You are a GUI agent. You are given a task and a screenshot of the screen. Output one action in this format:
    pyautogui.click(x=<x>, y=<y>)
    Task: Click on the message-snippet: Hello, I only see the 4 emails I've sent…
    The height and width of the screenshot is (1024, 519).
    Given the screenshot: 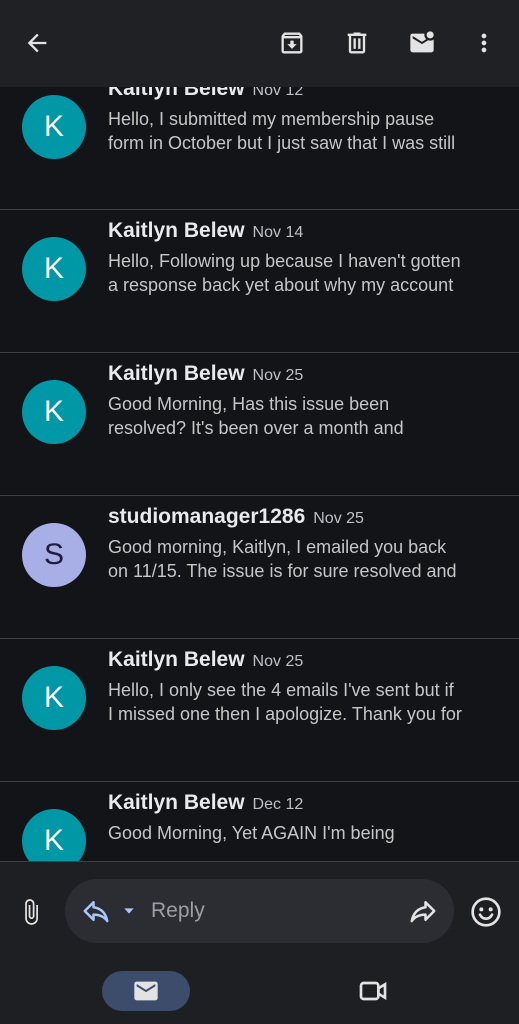 What is the action you would take?
    pyautogui.click(x=305, y=702)
    